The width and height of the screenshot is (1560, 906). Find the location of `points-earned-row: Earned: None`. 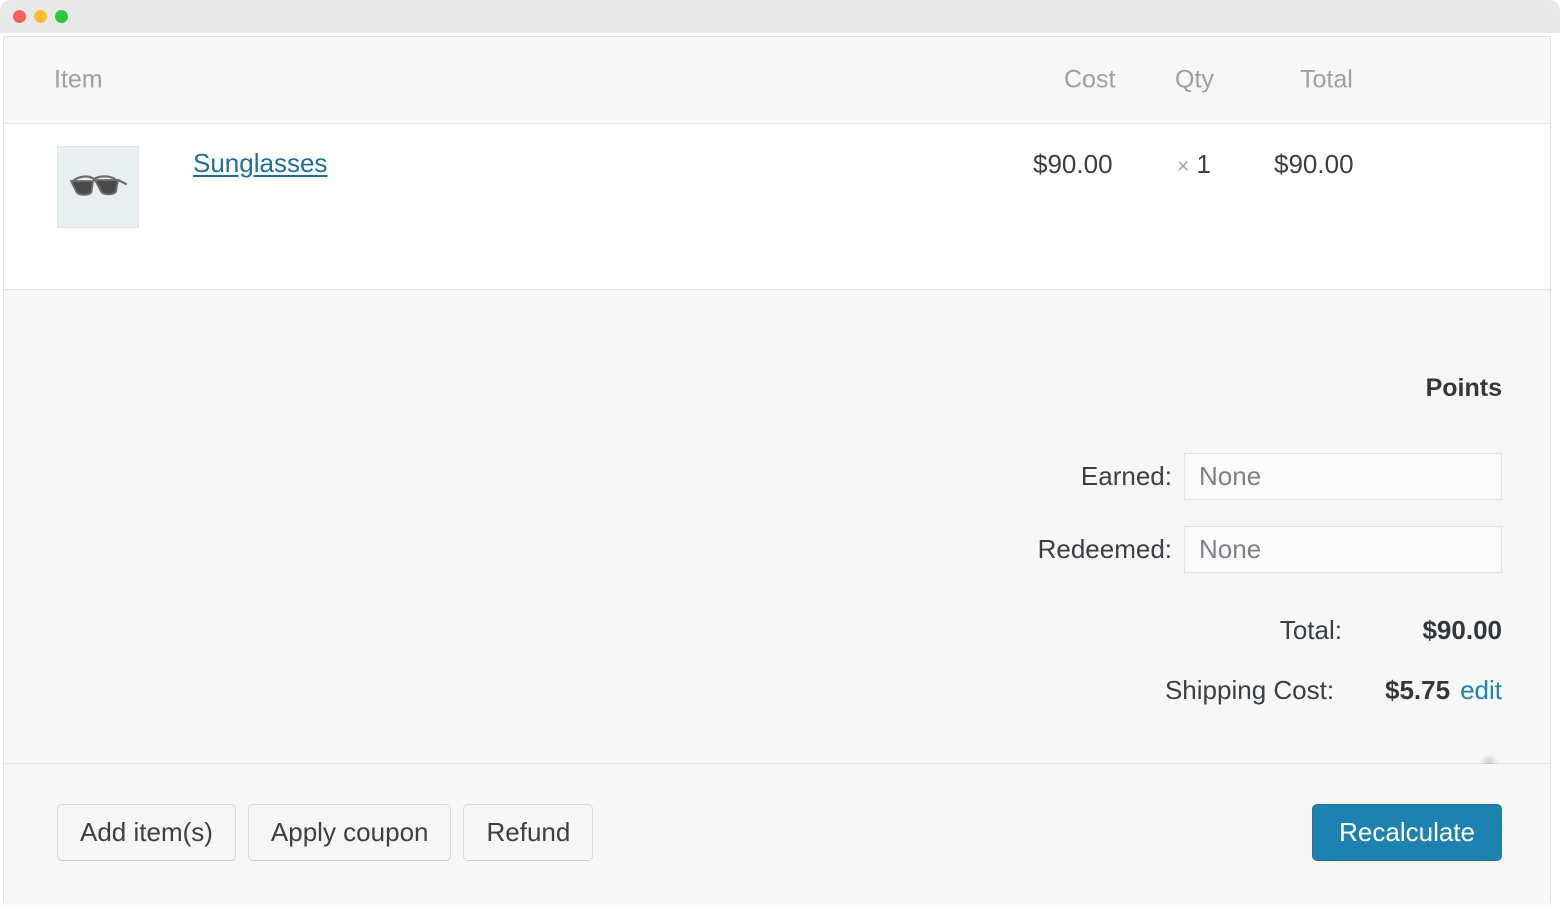

points-earned-row: Earned: None is located at coordinates (1291, 476).